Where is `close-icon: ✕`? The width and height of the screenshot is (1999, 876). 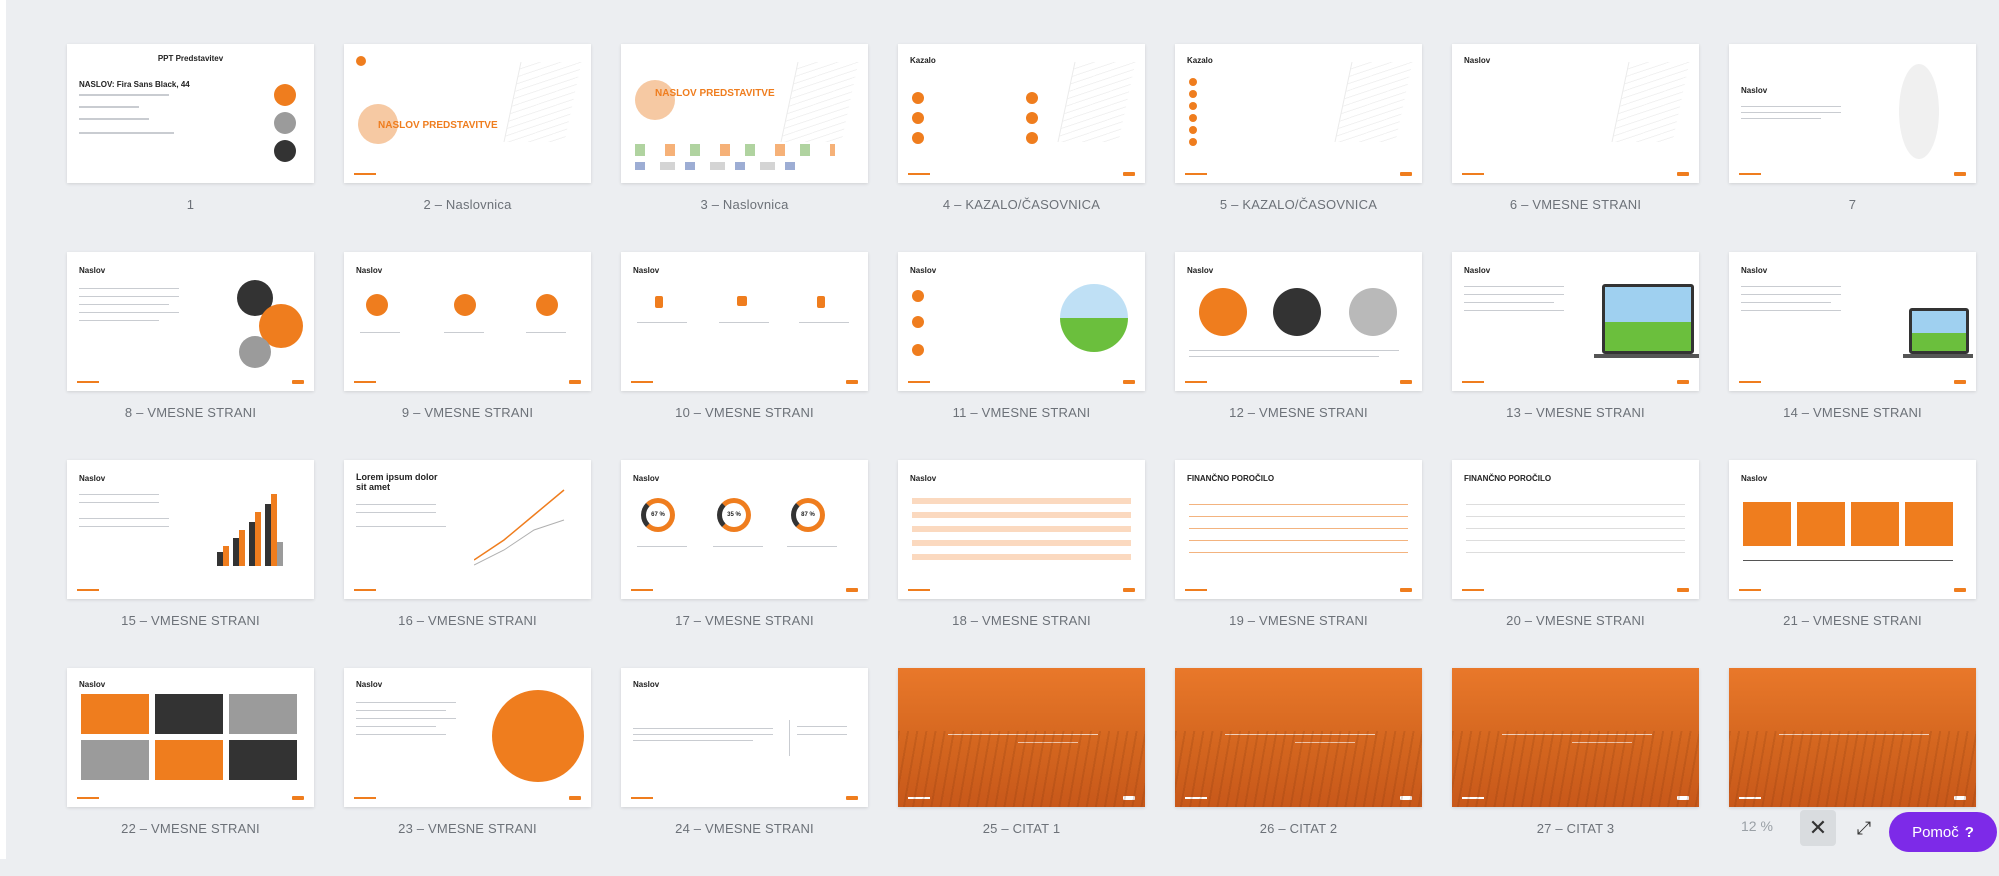 close-icon: ✕ is located at coordinates (1818, 827).